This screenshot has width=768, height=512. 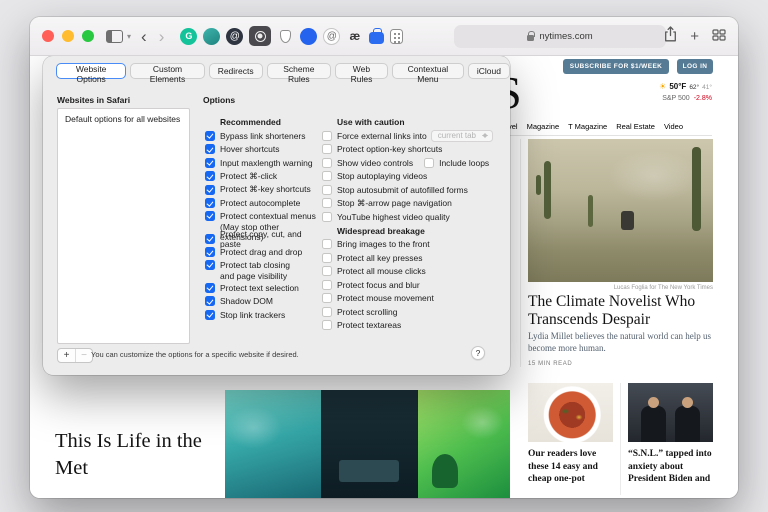 What do you see at coordinates (367, 444) in the screenshot?
I see `game-article-image` at bounding box center [367, 444].